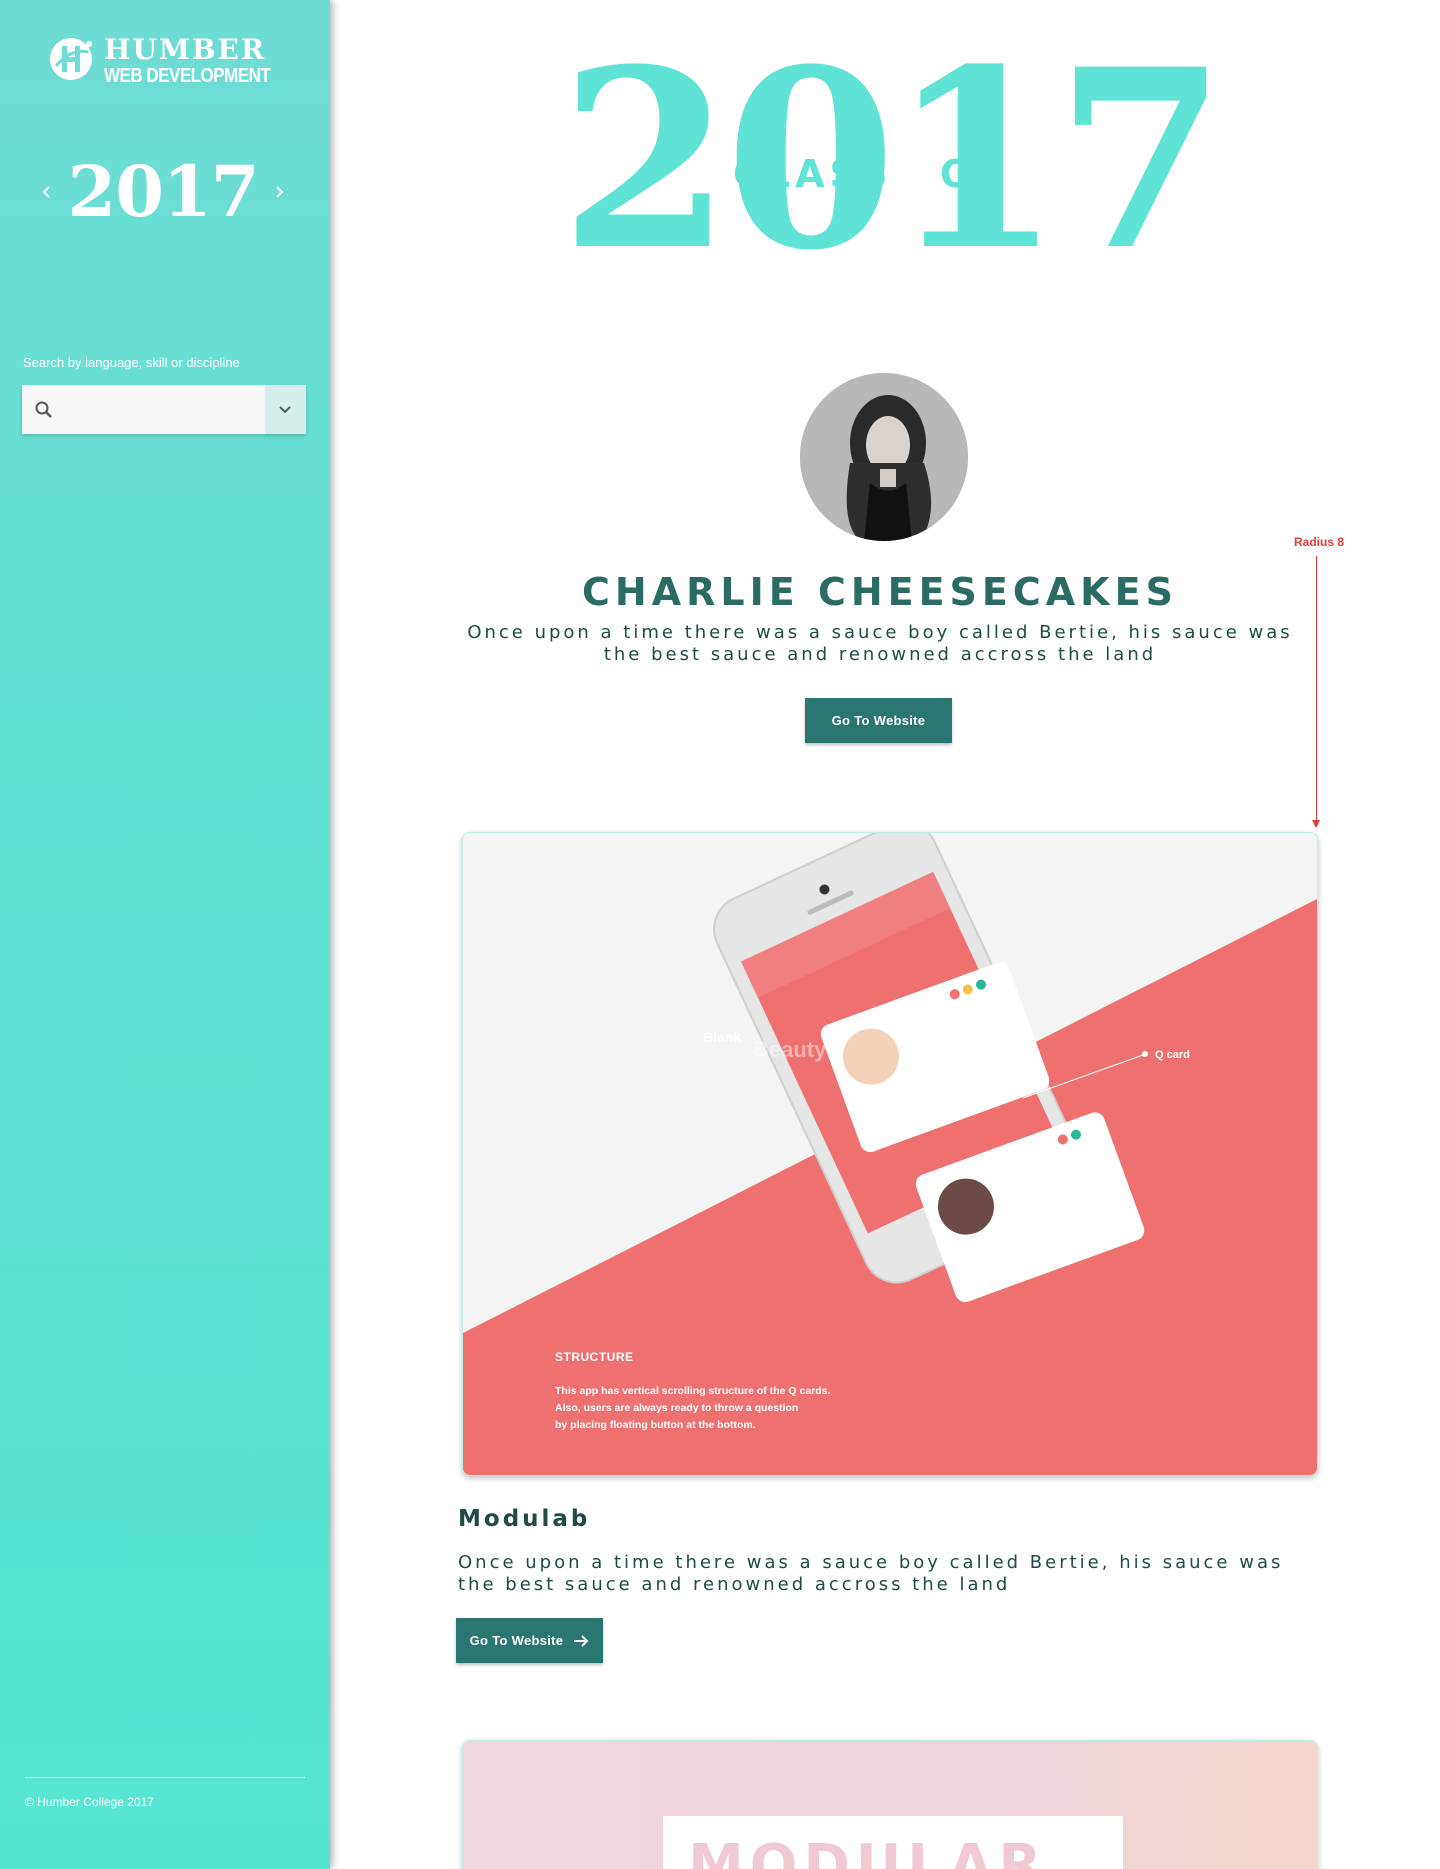 The image size is (1440, 1869). Describe the element at coordinates (884, 457) in the screenshot. I see `student-avatar` at that location.